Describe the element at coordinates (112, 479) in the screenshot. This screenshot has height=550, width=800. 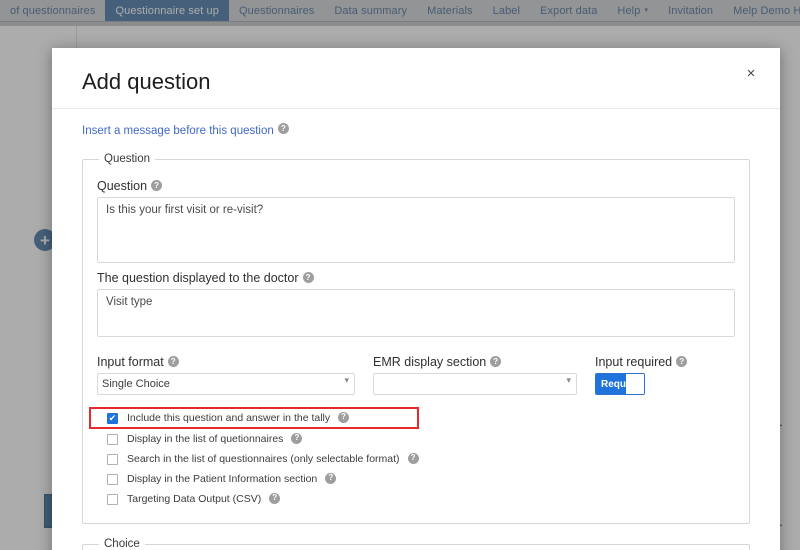
I see `checkbox-patient-info-section` at that location.